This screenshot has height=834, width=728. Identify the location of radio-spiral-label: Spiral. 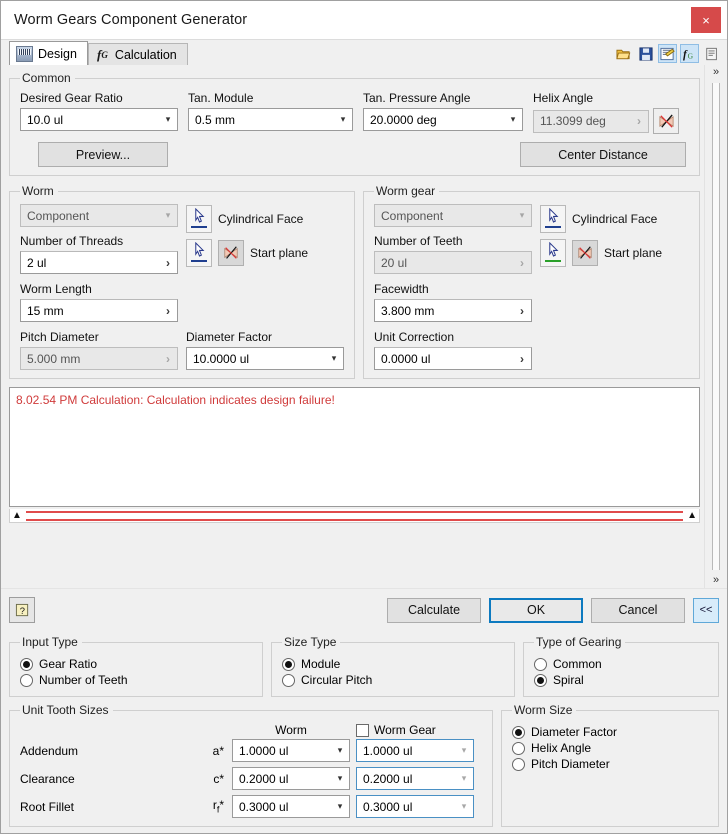
(568, 680).